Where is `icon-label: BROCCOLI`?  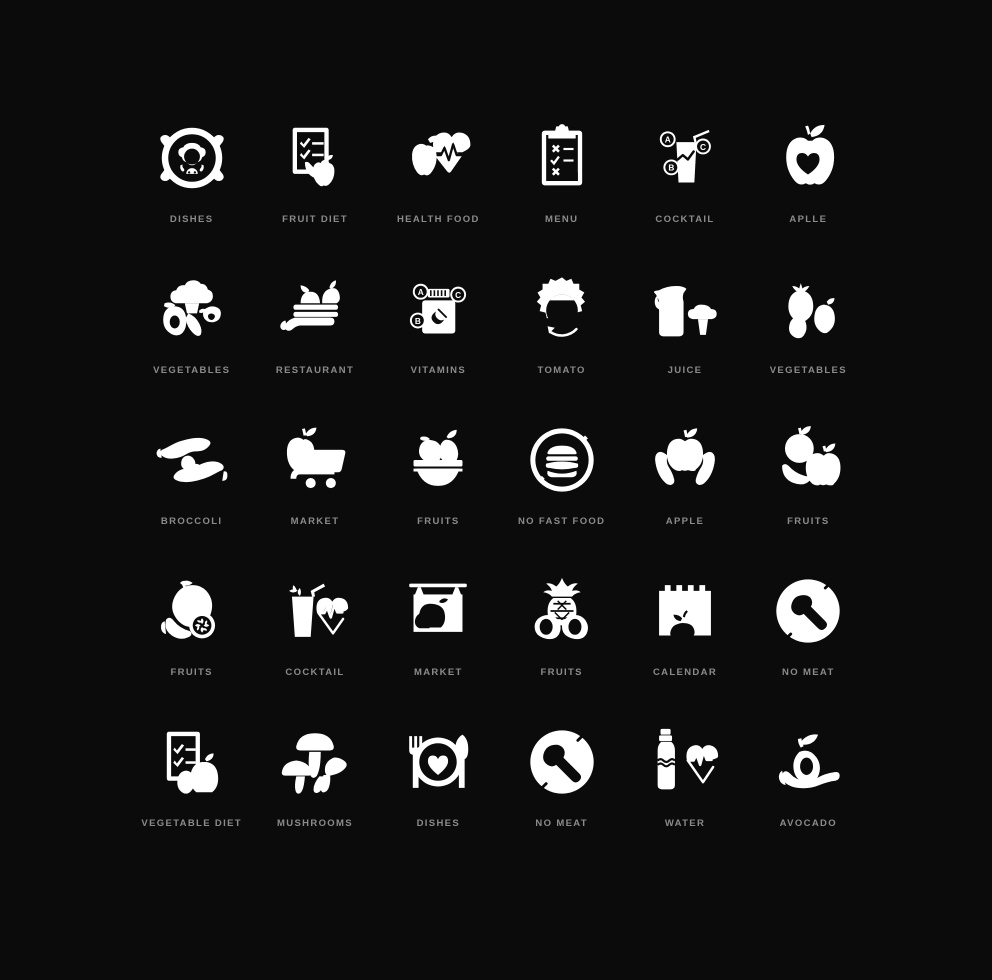 icon-label: BROCCOLI is located at coordinates (191, 521).